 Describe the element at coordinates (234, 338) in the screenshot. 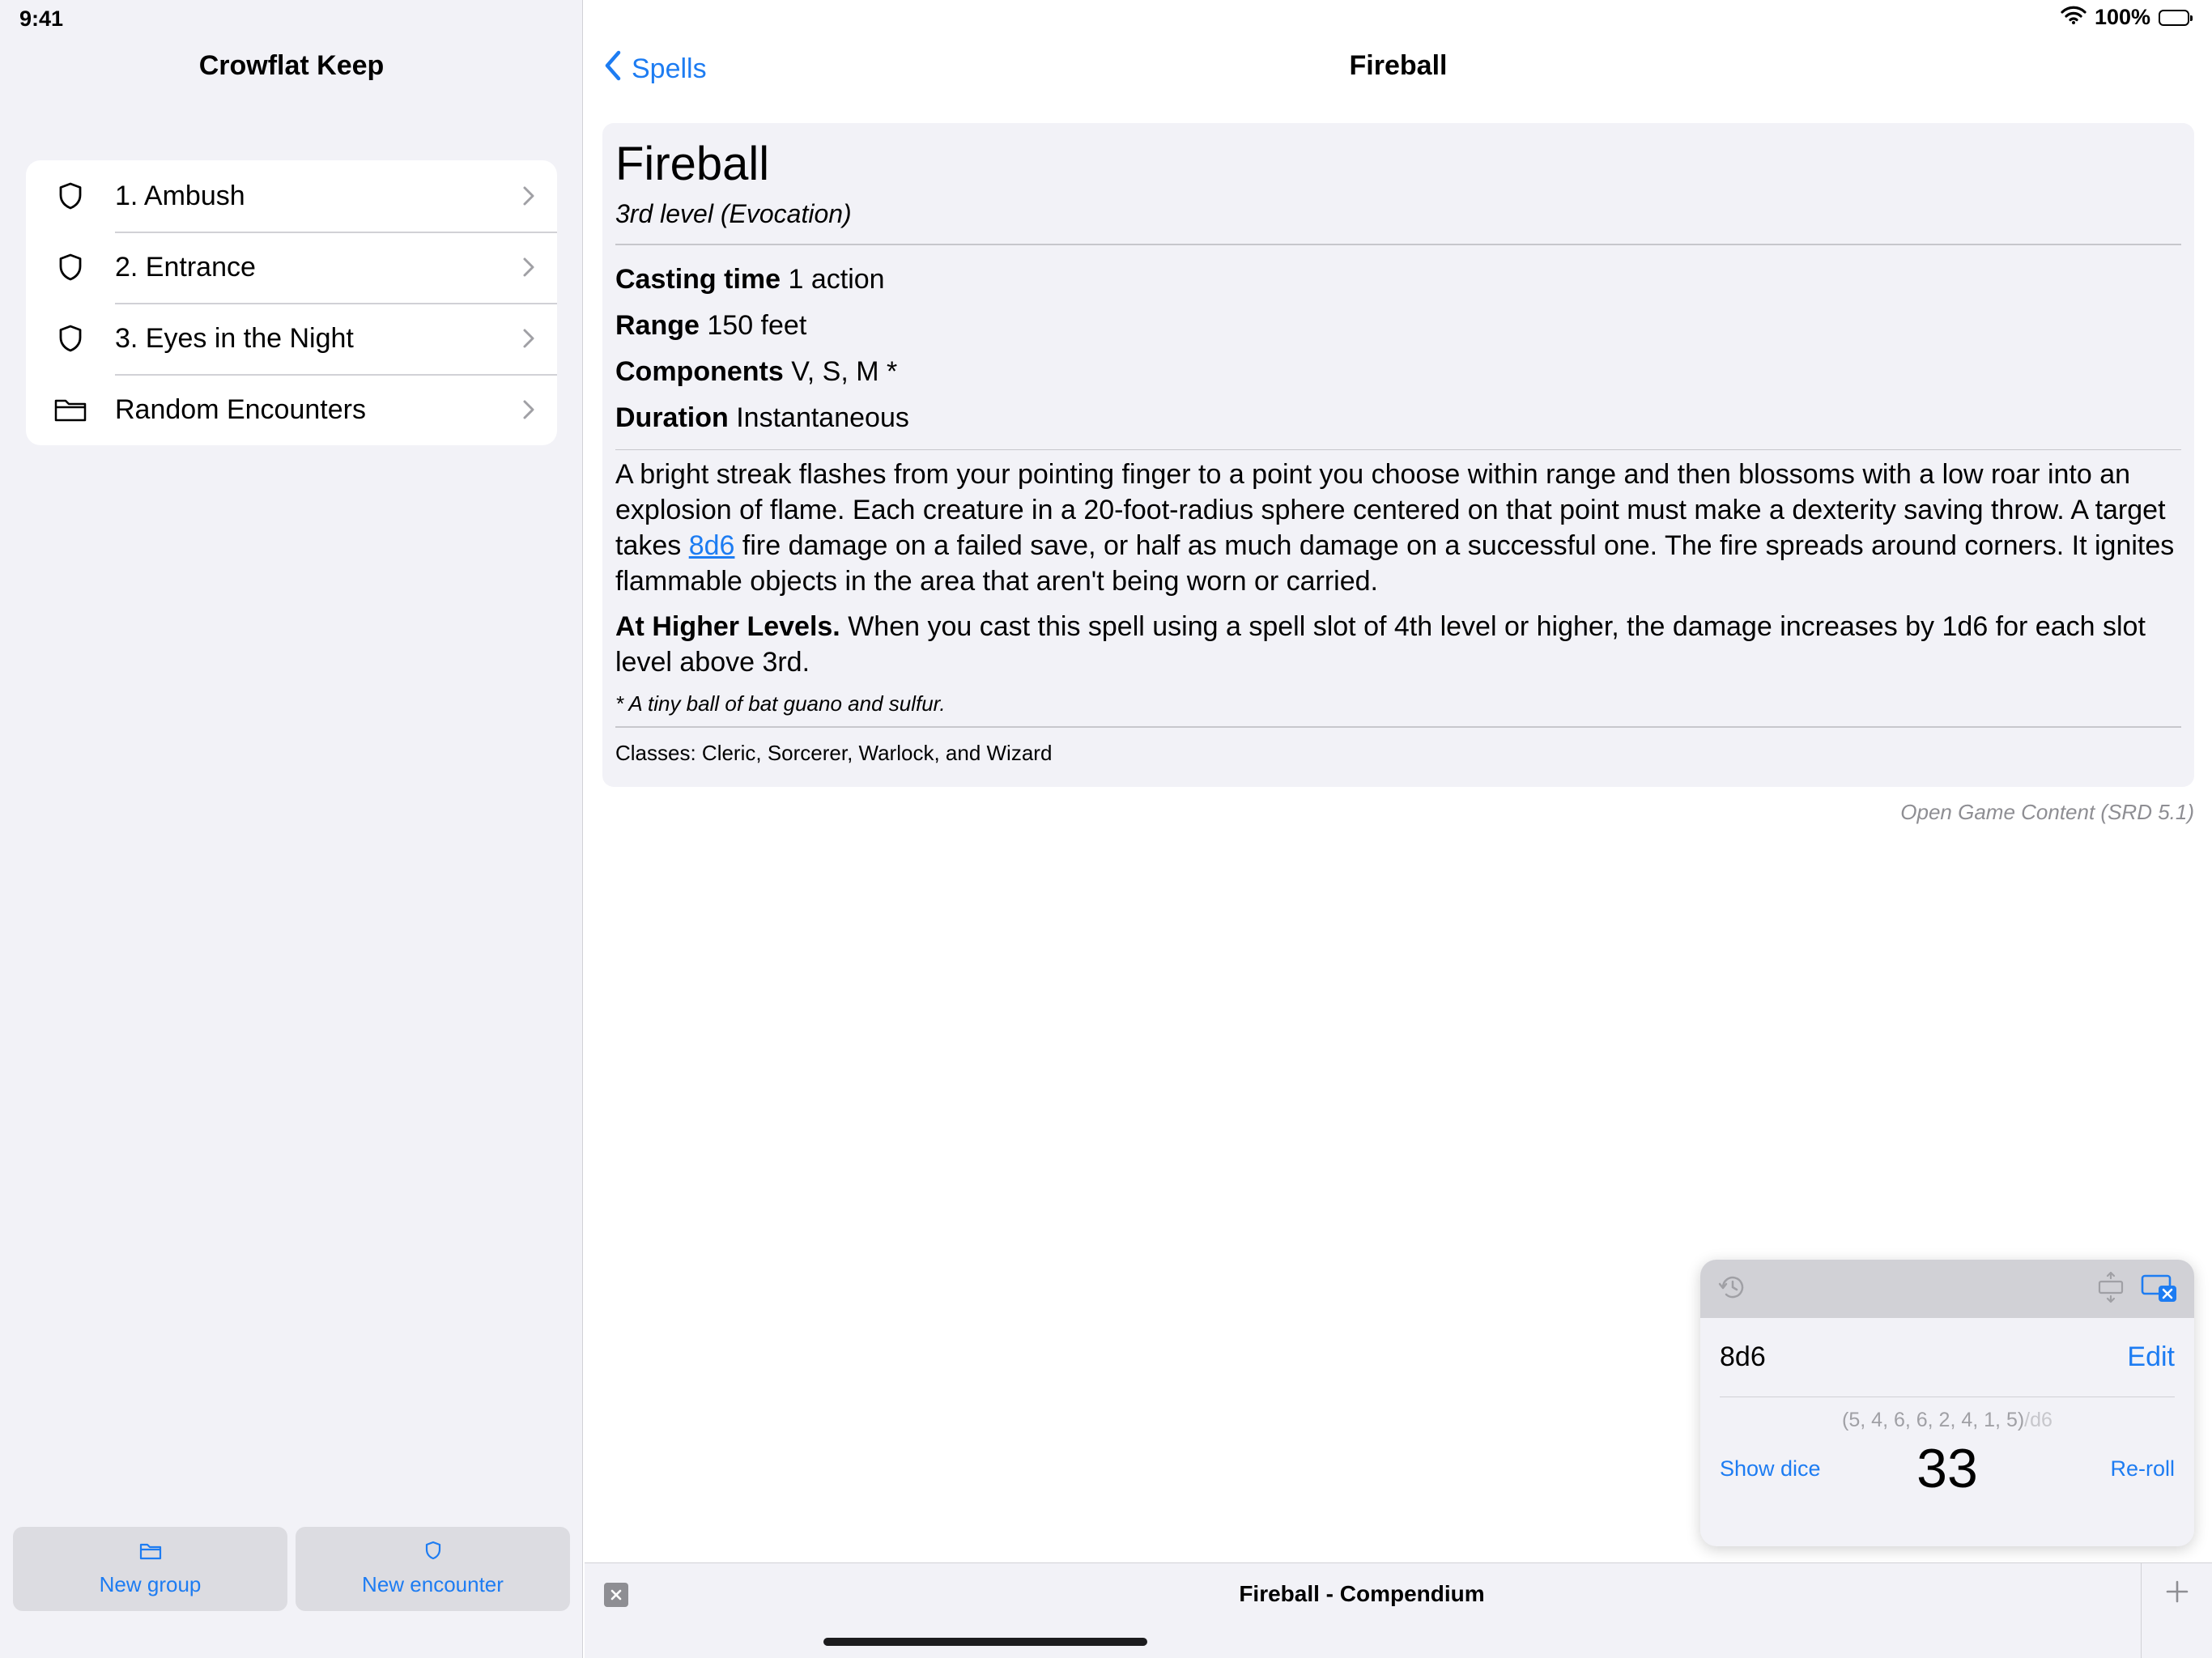

I see `list-item-label: 3. Eyes in the Night` at that location.